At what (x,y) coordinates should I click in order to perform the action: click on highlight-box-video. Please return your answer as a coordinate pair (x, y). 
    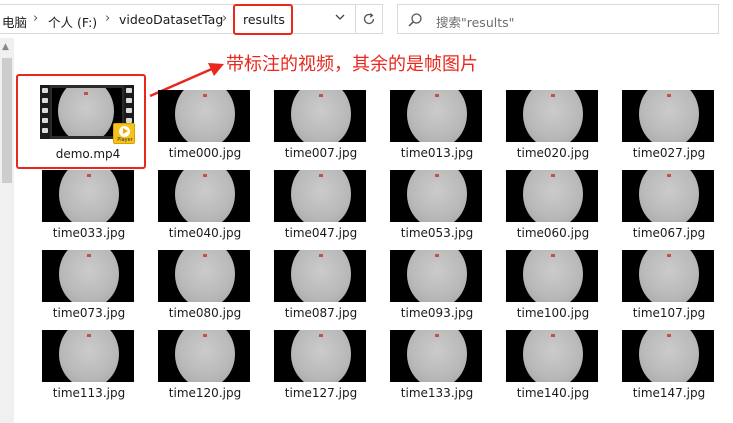
    Looking at the image, I should click on (81, 121).